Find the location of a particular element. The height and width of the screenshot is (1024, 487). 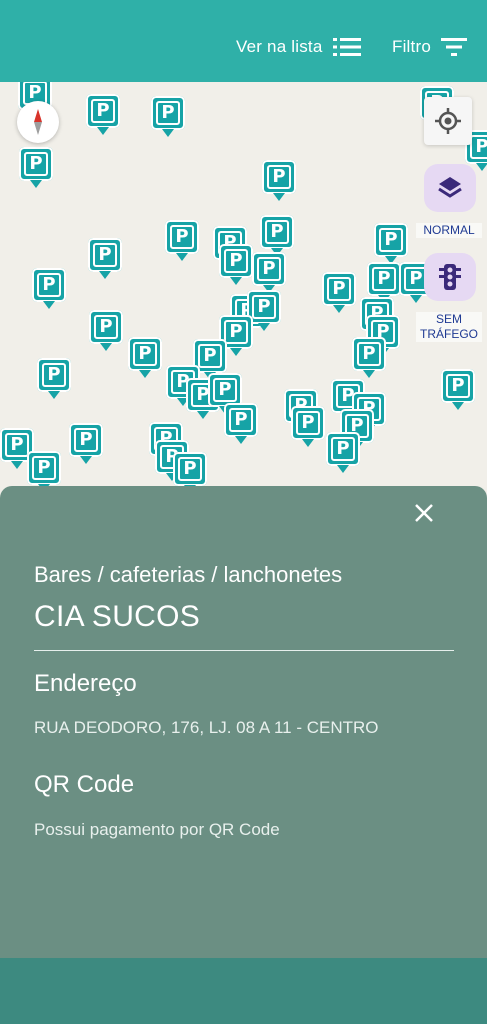

top-bar: Ver na lista Filtro is located at coordinates (243, 41).